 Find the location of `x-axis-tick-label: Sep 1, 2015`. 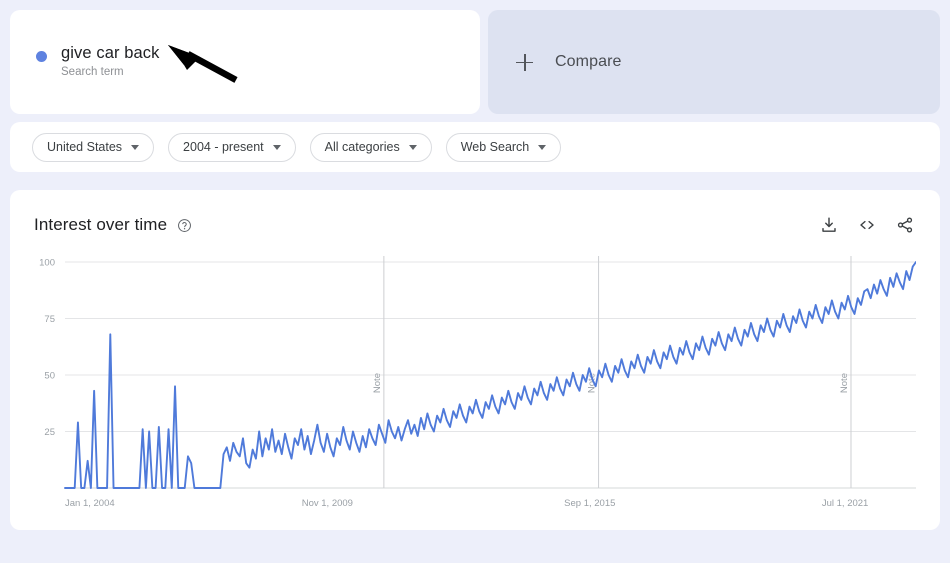

x-axis-tick-label: Sep 1, 2015 is located at coordinates (589, 503).